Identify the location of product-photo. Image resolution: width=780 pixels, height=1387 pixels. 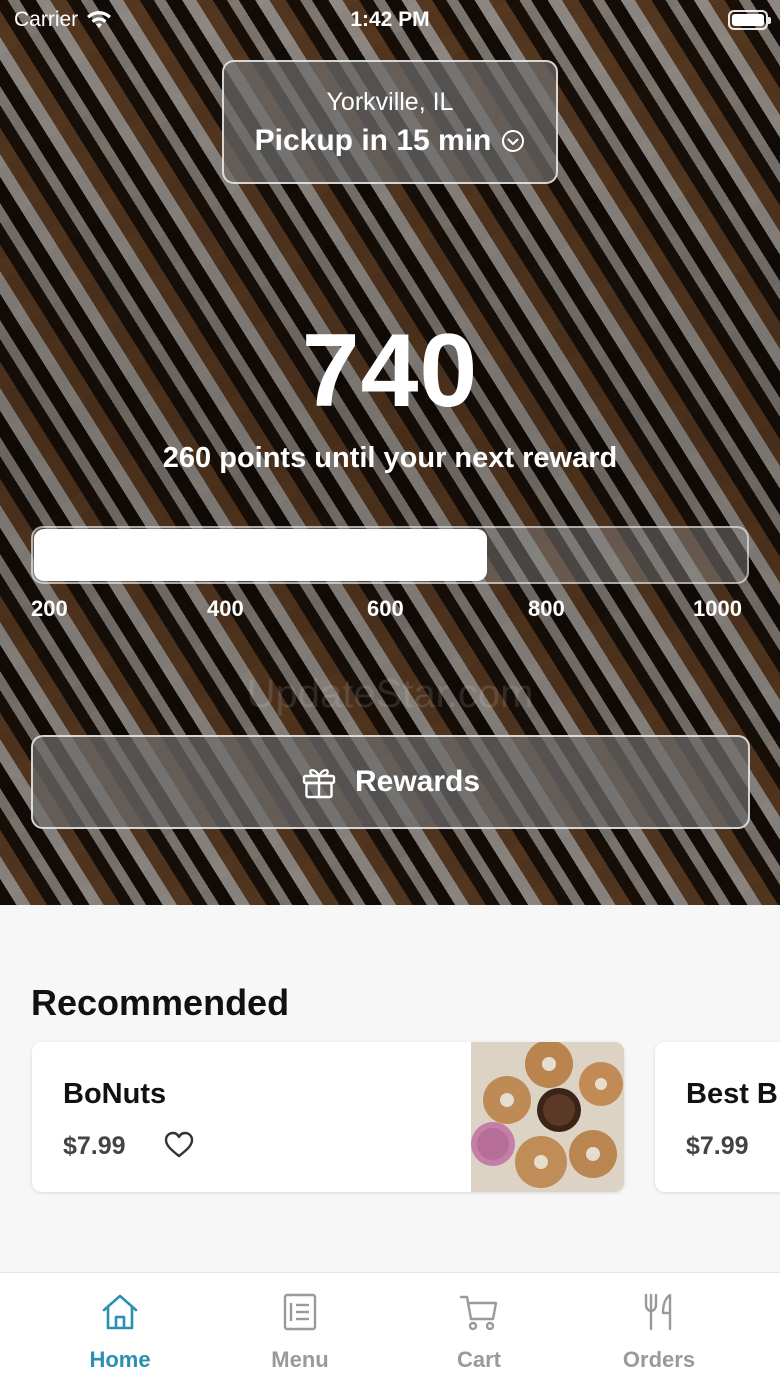
(547, 1117).